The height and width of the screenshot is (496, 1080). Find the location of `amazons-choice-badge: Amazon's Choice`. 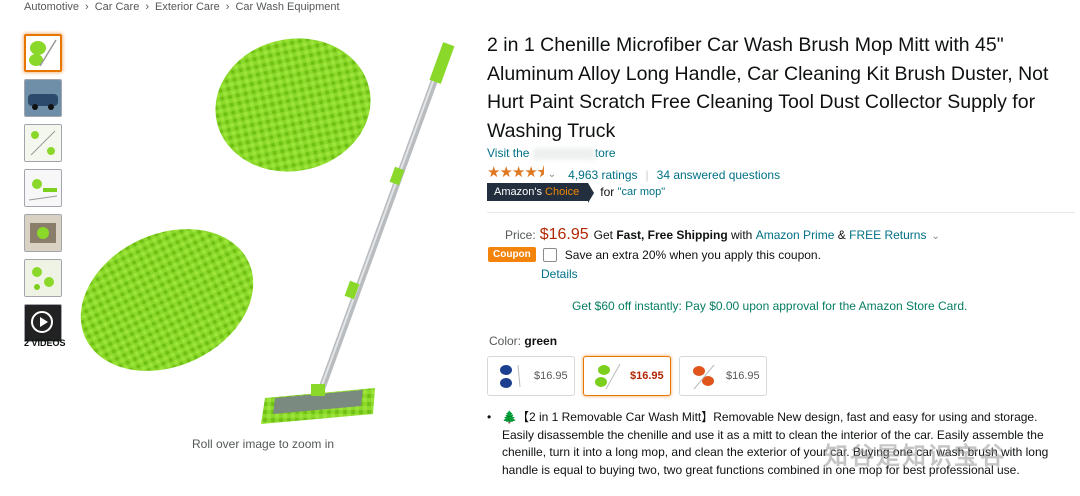

amazons-choice-badge: Amazon's Choice is located at coordinates (541, 193).